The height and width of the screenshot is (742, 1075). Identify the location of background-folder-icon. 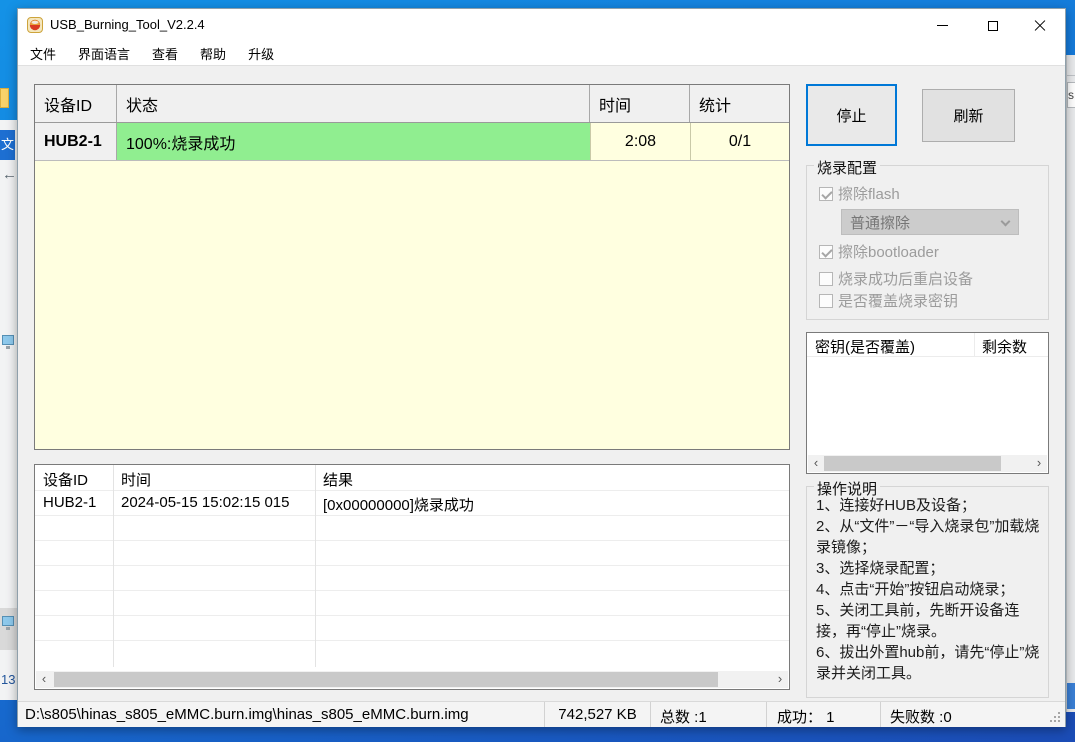
(4, 98).